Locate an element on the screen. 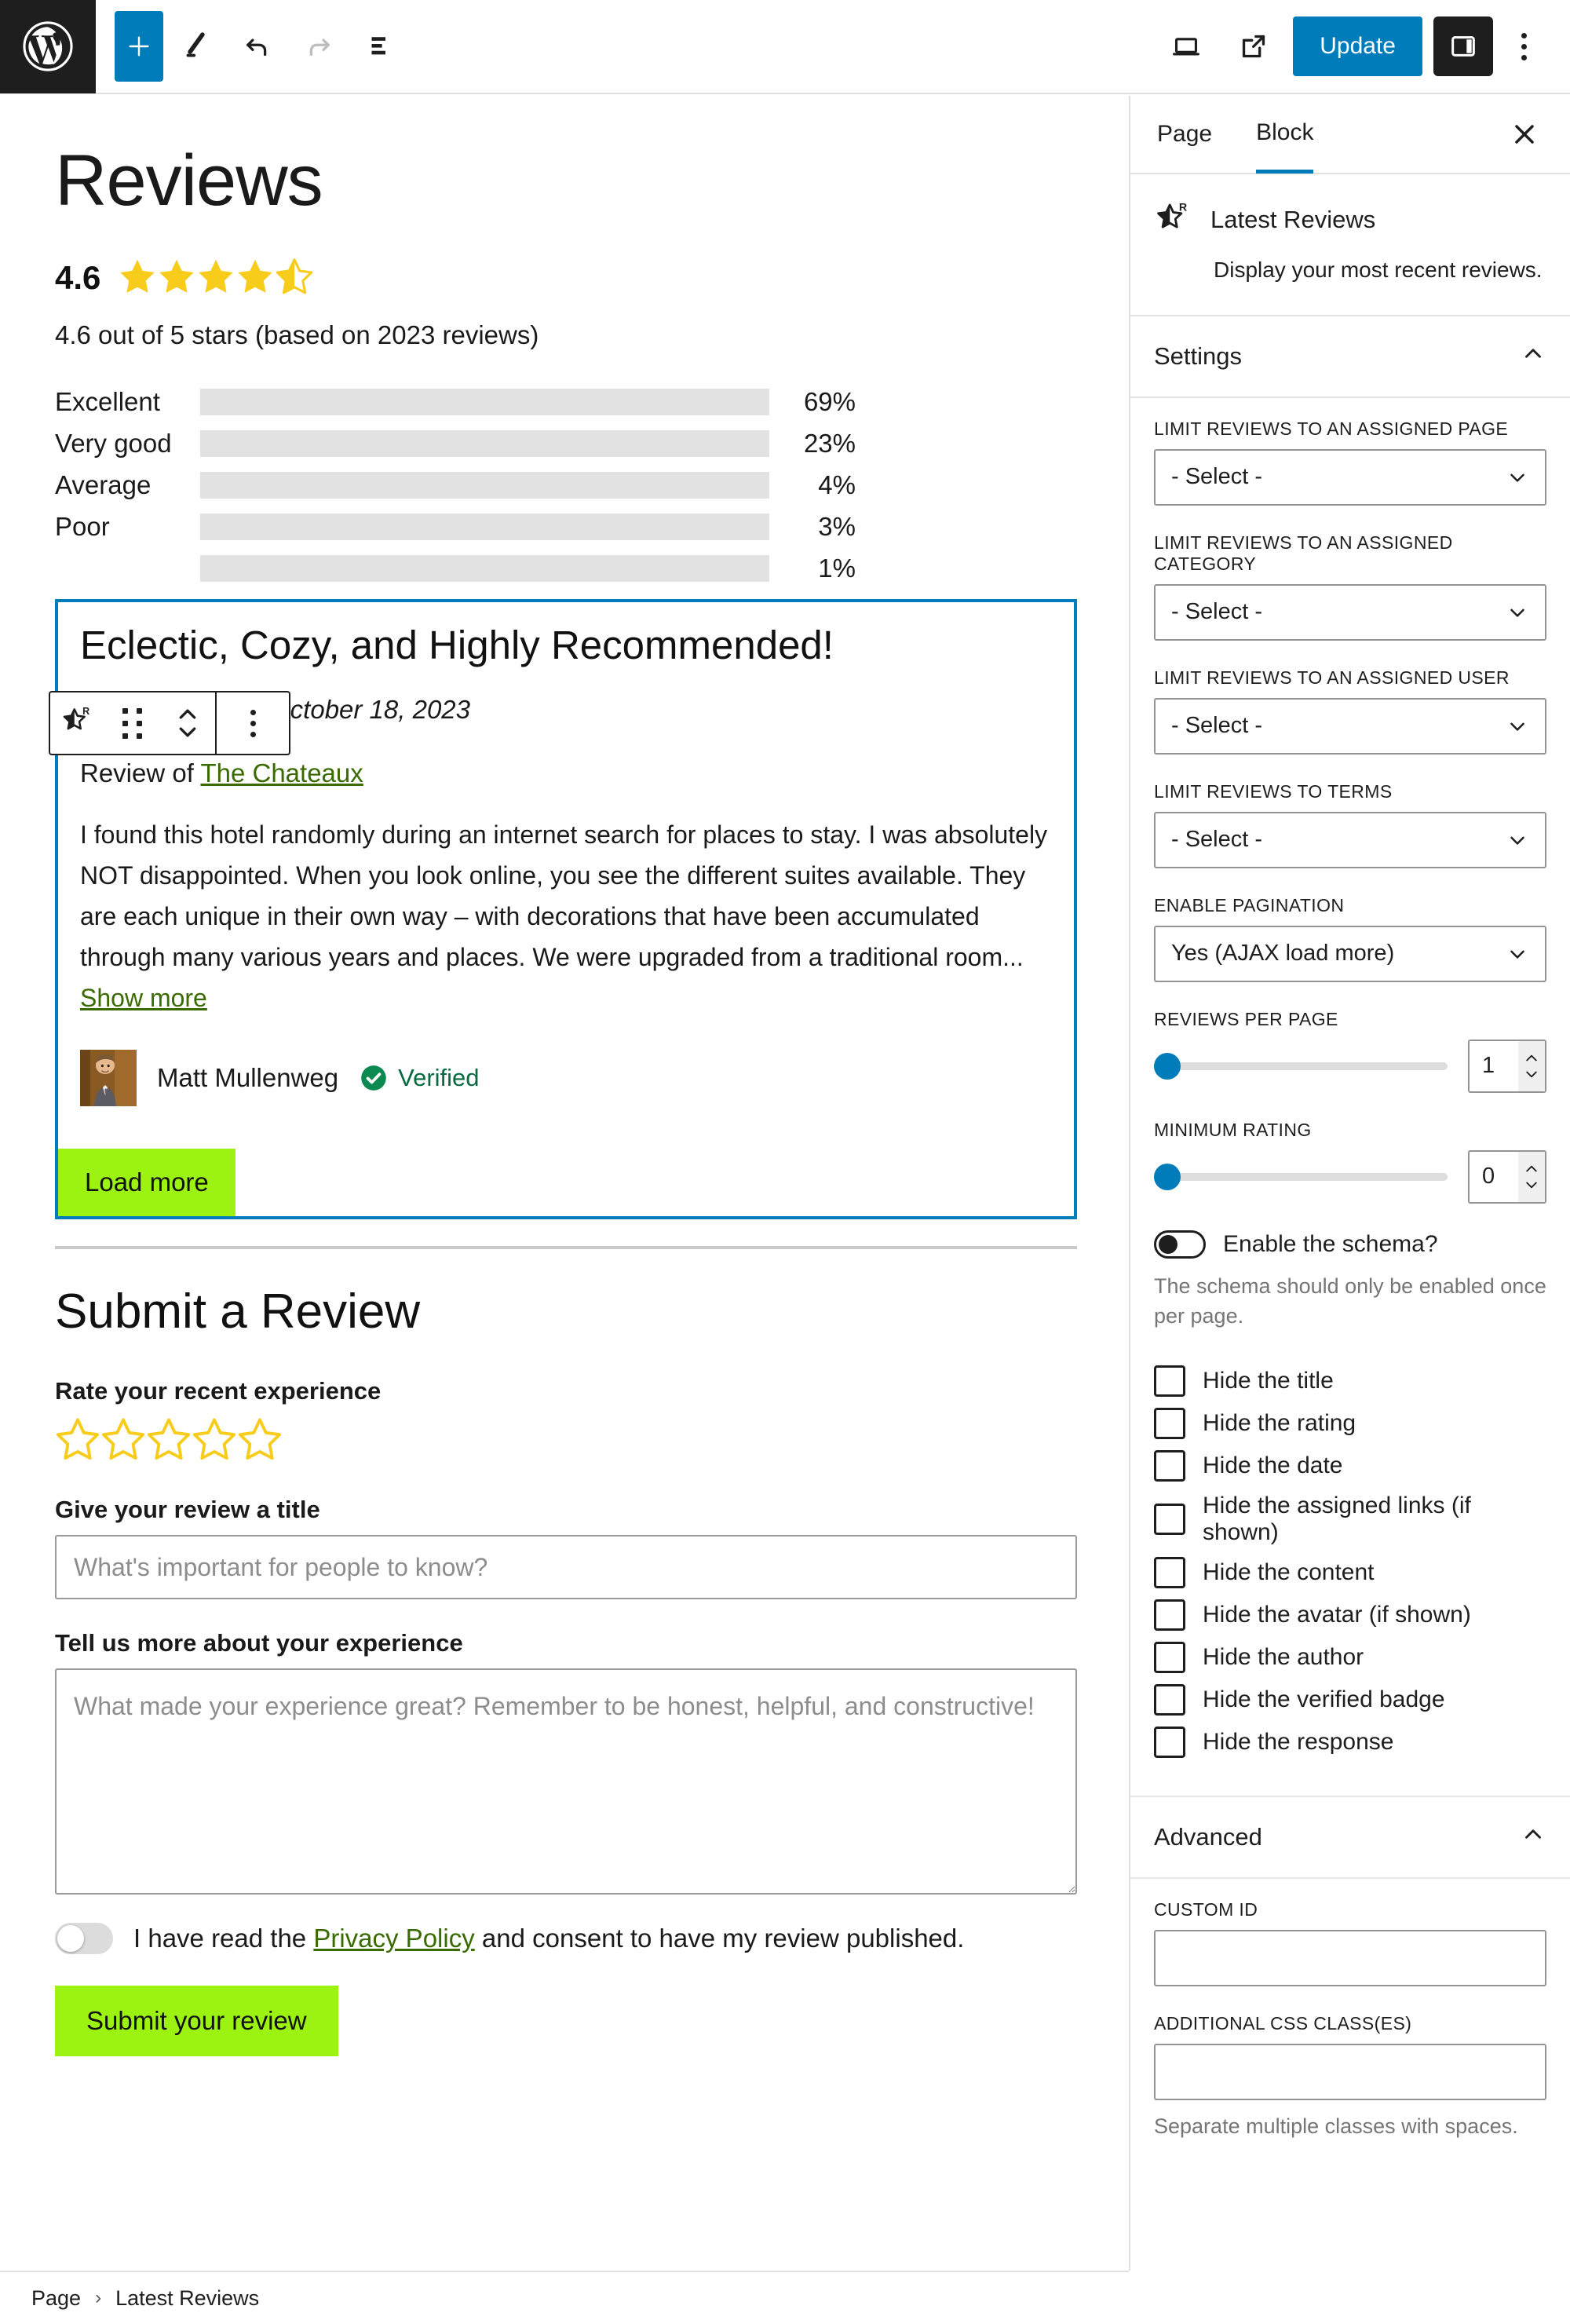 The image size is (1570, 2324). submit-review-button: Submit your review is located at coordinates (196, 2021).